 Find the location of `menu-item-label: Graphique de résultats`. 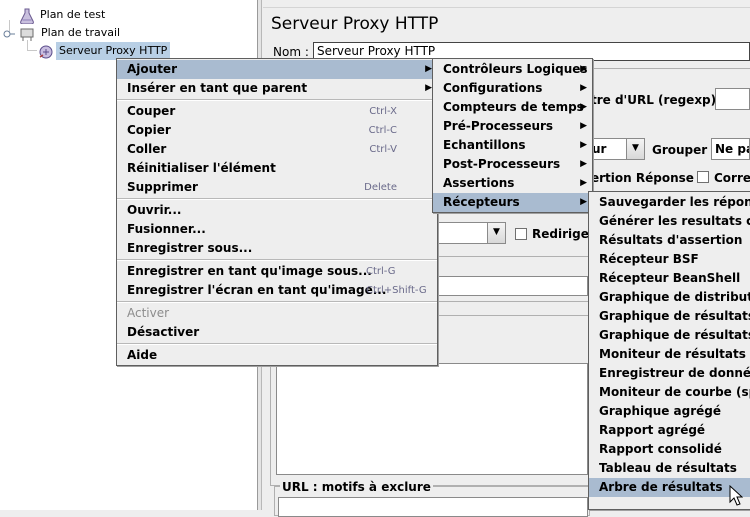

menu-item-label: Graphique de résultats is located at coordinates (674, 335).